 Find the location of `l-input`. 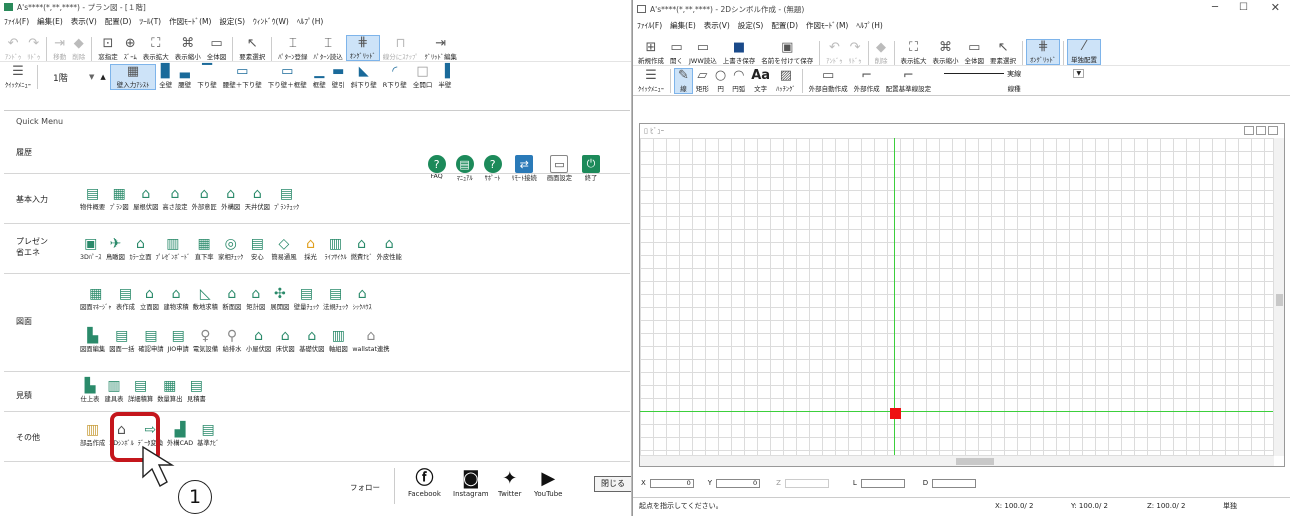

l-input is located at coordinates (882, 483).